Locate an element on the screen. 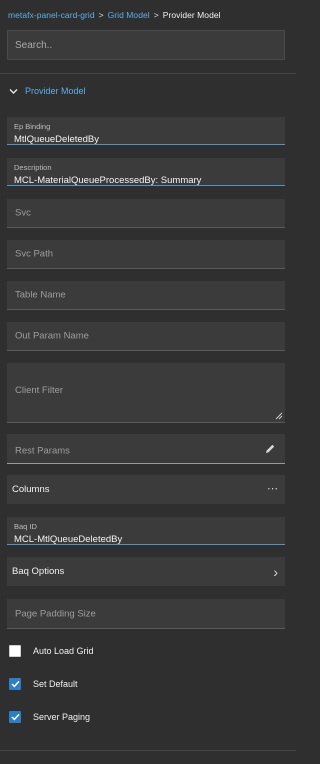 The image size is (320, 764). auto-load-grid-row: Auto Load Grid is located at coordinates (51, 650).